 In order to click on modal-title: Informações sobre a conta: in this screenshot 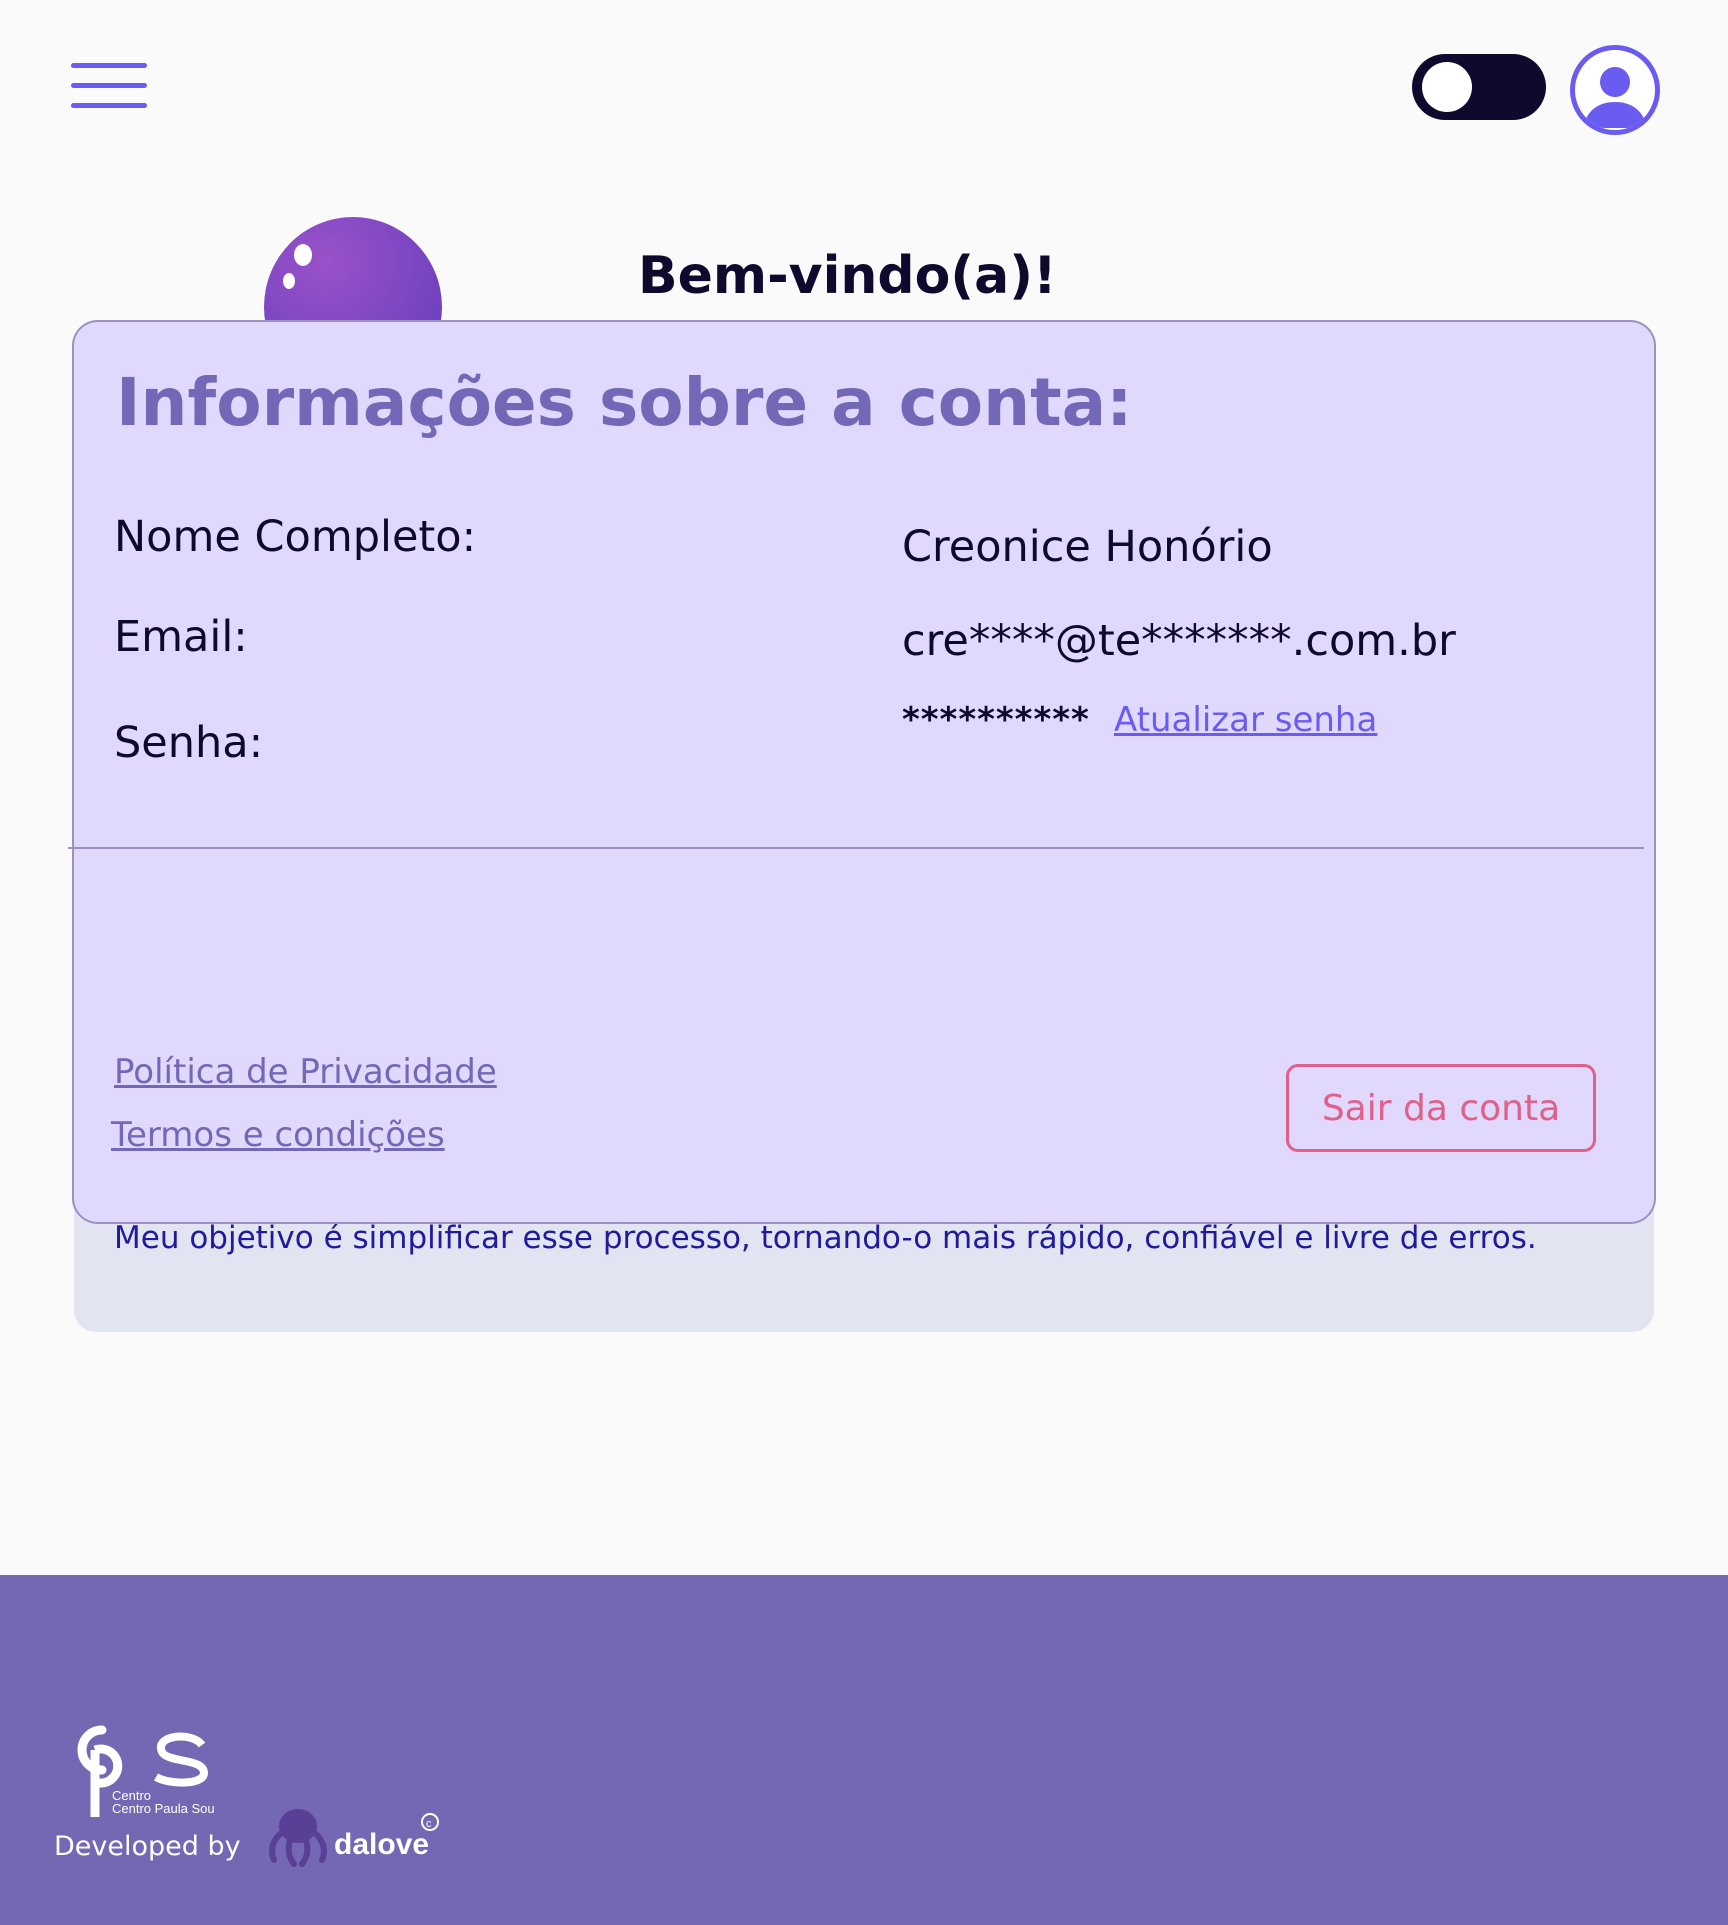, I will do `click(624, 402)`.